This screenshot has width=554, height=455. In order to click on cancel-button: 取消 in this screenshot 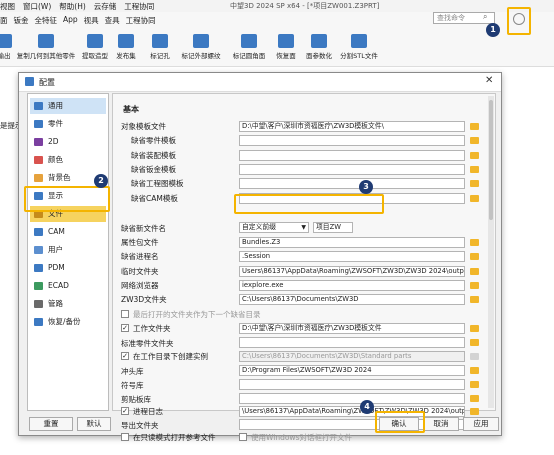, I will do `click(441, 424)`.